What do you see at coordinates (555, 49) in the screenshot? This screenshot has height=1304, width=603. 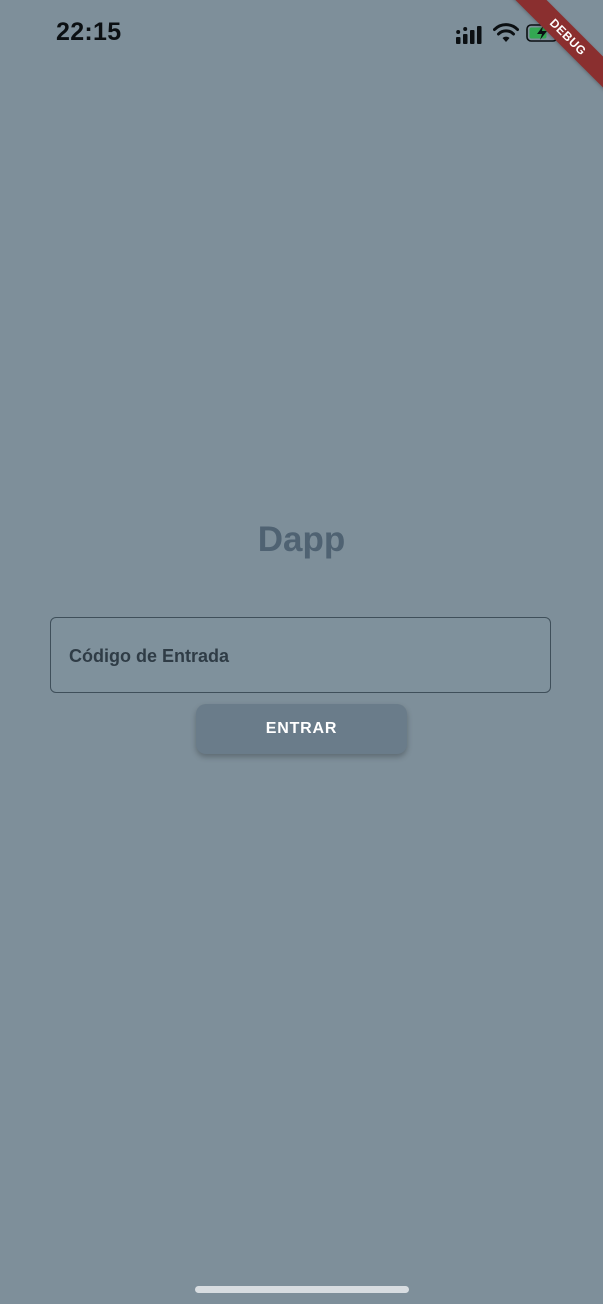 I see `debug-banner-label: DEBUG` at bounding box center [555, 49].